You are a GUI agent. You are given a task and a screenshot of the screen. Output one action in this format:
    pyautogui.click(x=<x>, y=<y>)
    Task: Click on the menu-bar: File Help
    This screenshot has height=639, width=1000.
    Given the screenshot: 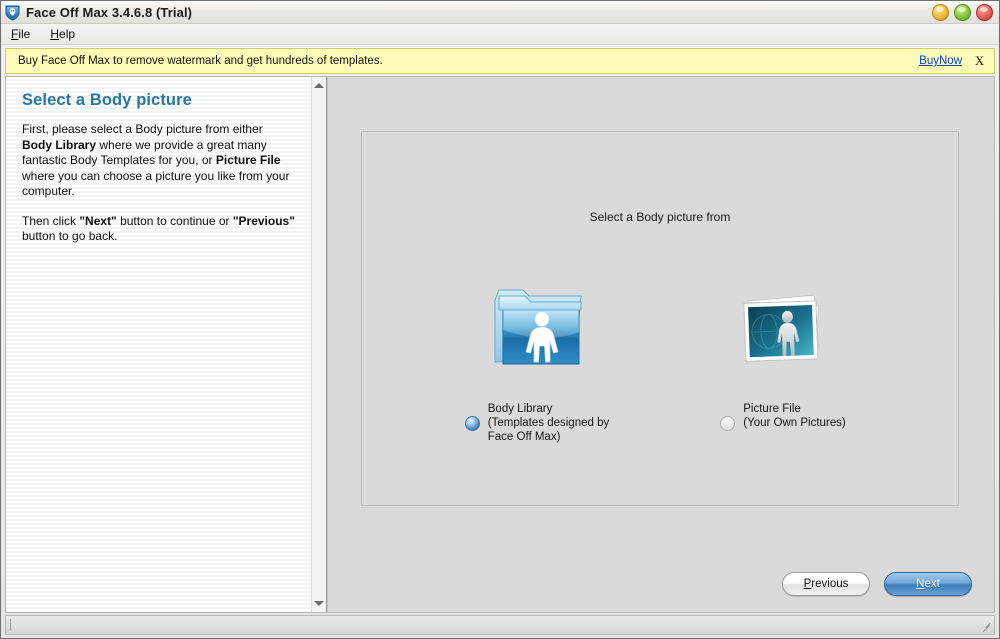 What is the action you would take?
    pyautogui.click(x=500, y=34)
    